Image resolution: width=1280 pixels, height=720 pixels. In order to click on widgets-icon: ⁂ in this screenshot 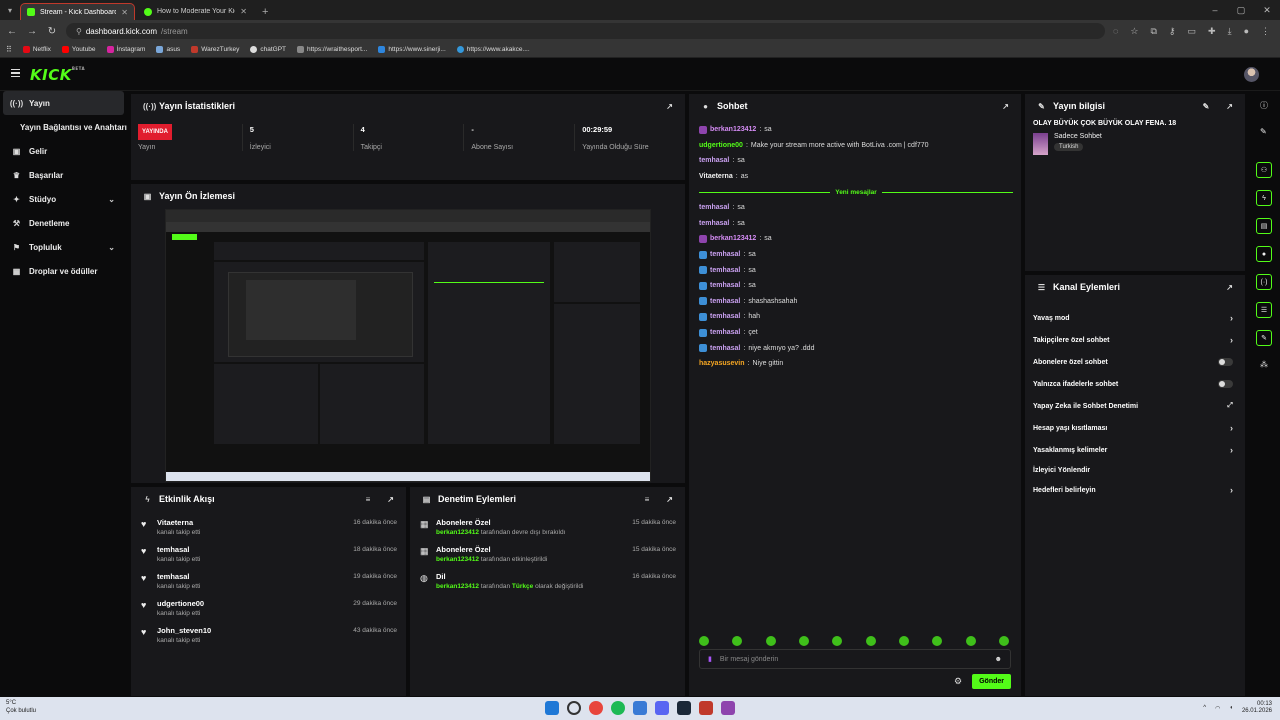, I will do `click(1264, 364)`.